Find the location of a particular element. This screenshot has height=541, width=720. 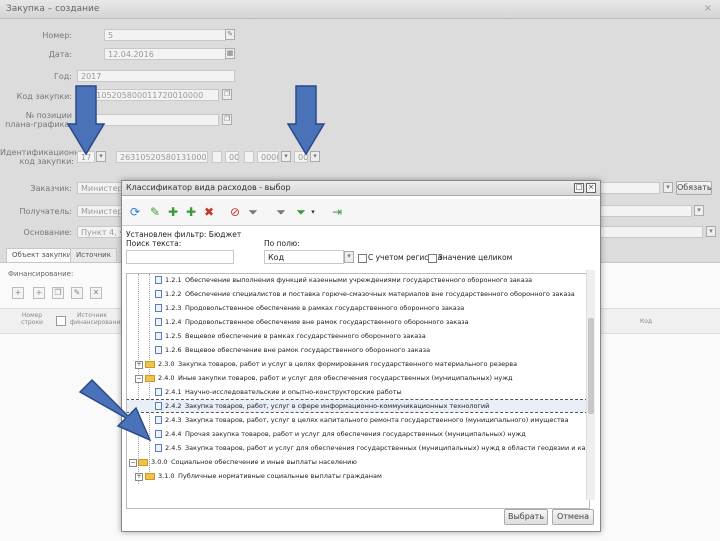

by-field-label: По полю: is located at coordinates (282, 243).